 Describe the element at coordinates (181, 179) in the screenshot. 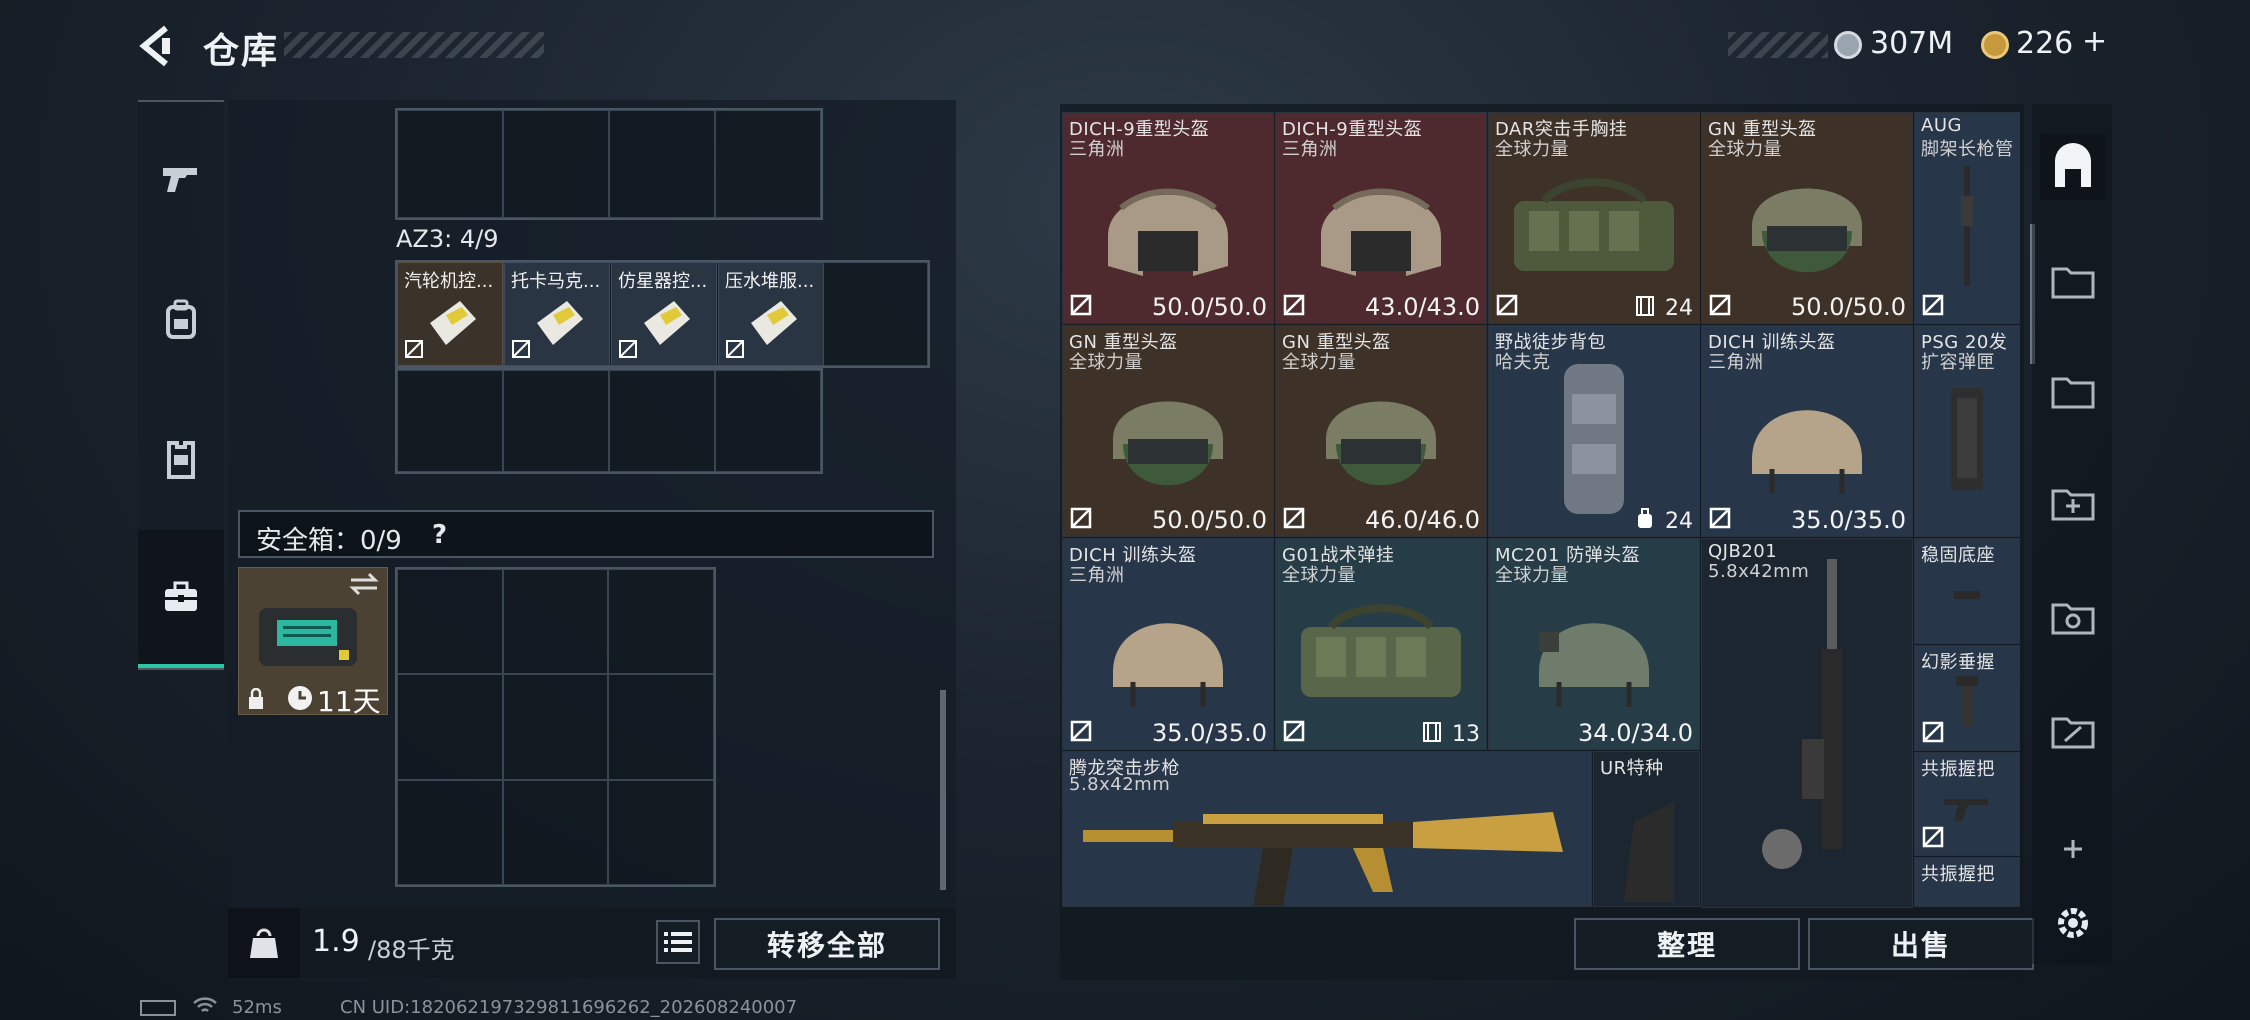

I see `nav-weapons` at that location.